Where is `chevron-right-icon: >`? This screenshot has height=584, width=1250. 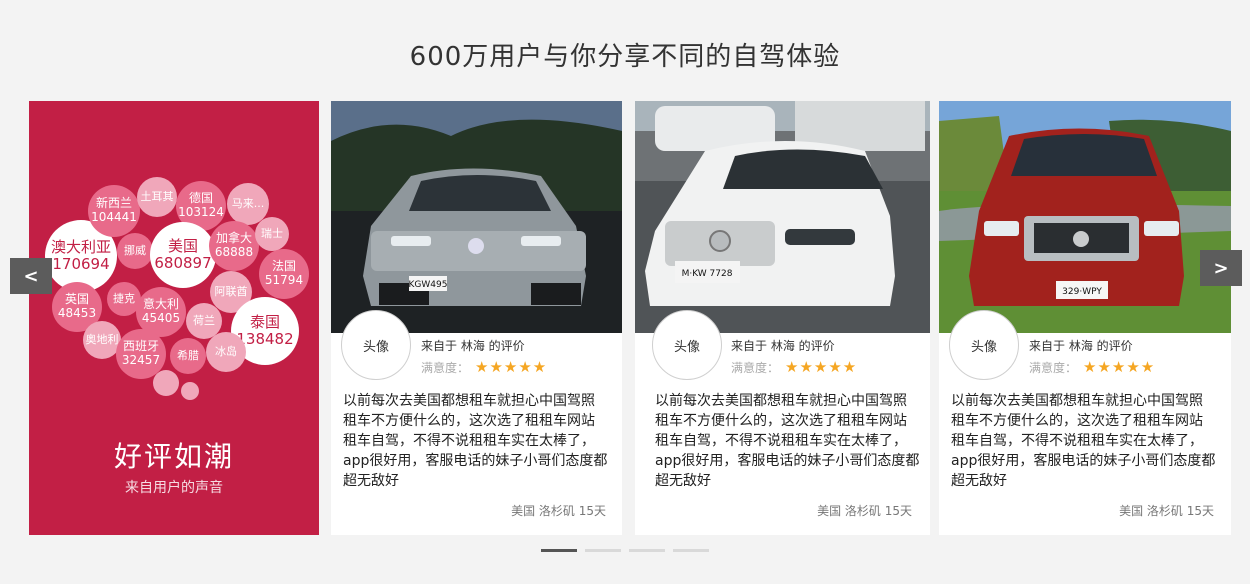 chevron-right-icon: > is located at coordinates (1221, 268).